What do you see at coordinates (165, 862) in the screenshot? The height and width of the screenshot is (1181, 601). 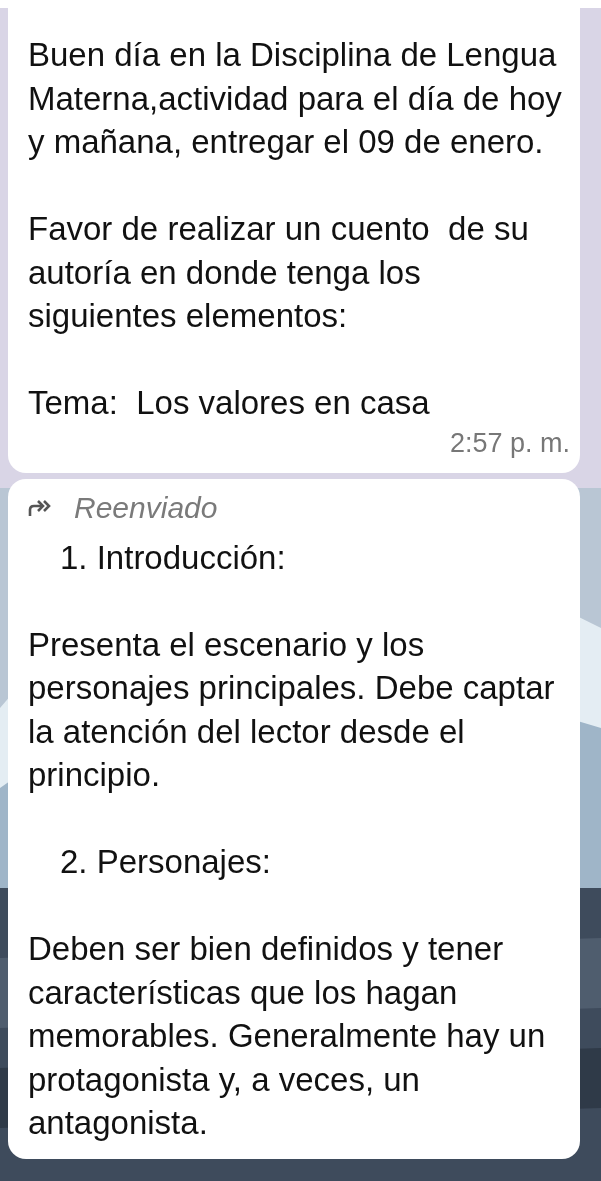 I see `message-text: 2. Personajes:` at bounding box center [165, 862].